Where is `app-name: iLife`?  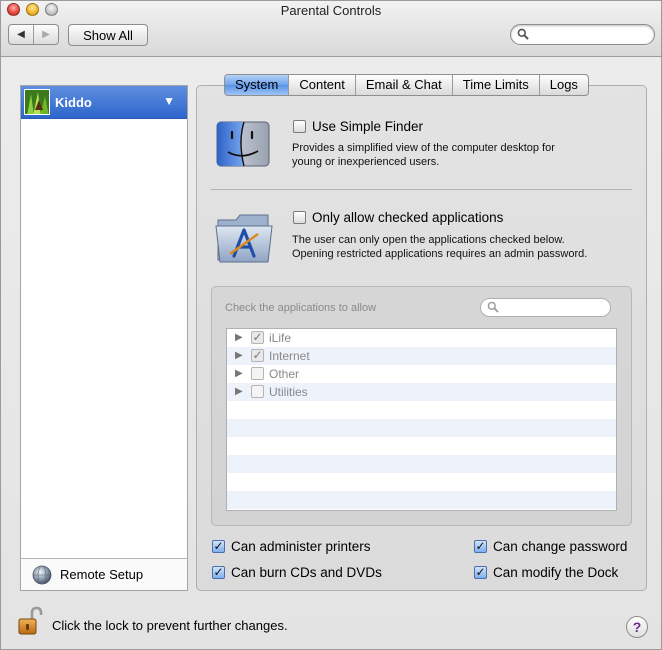
app-name: iLife is located at coordinates (280, 338).